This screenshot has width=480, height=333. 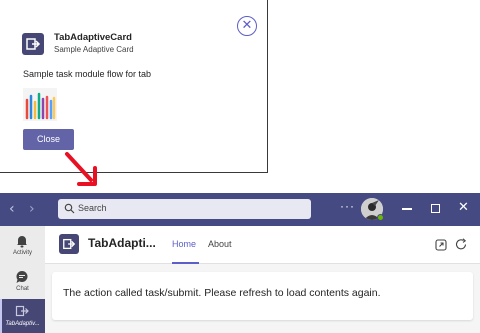 I want to click on titlebar: ‹ › Search ··· ✕, so click(x=240, y=209).